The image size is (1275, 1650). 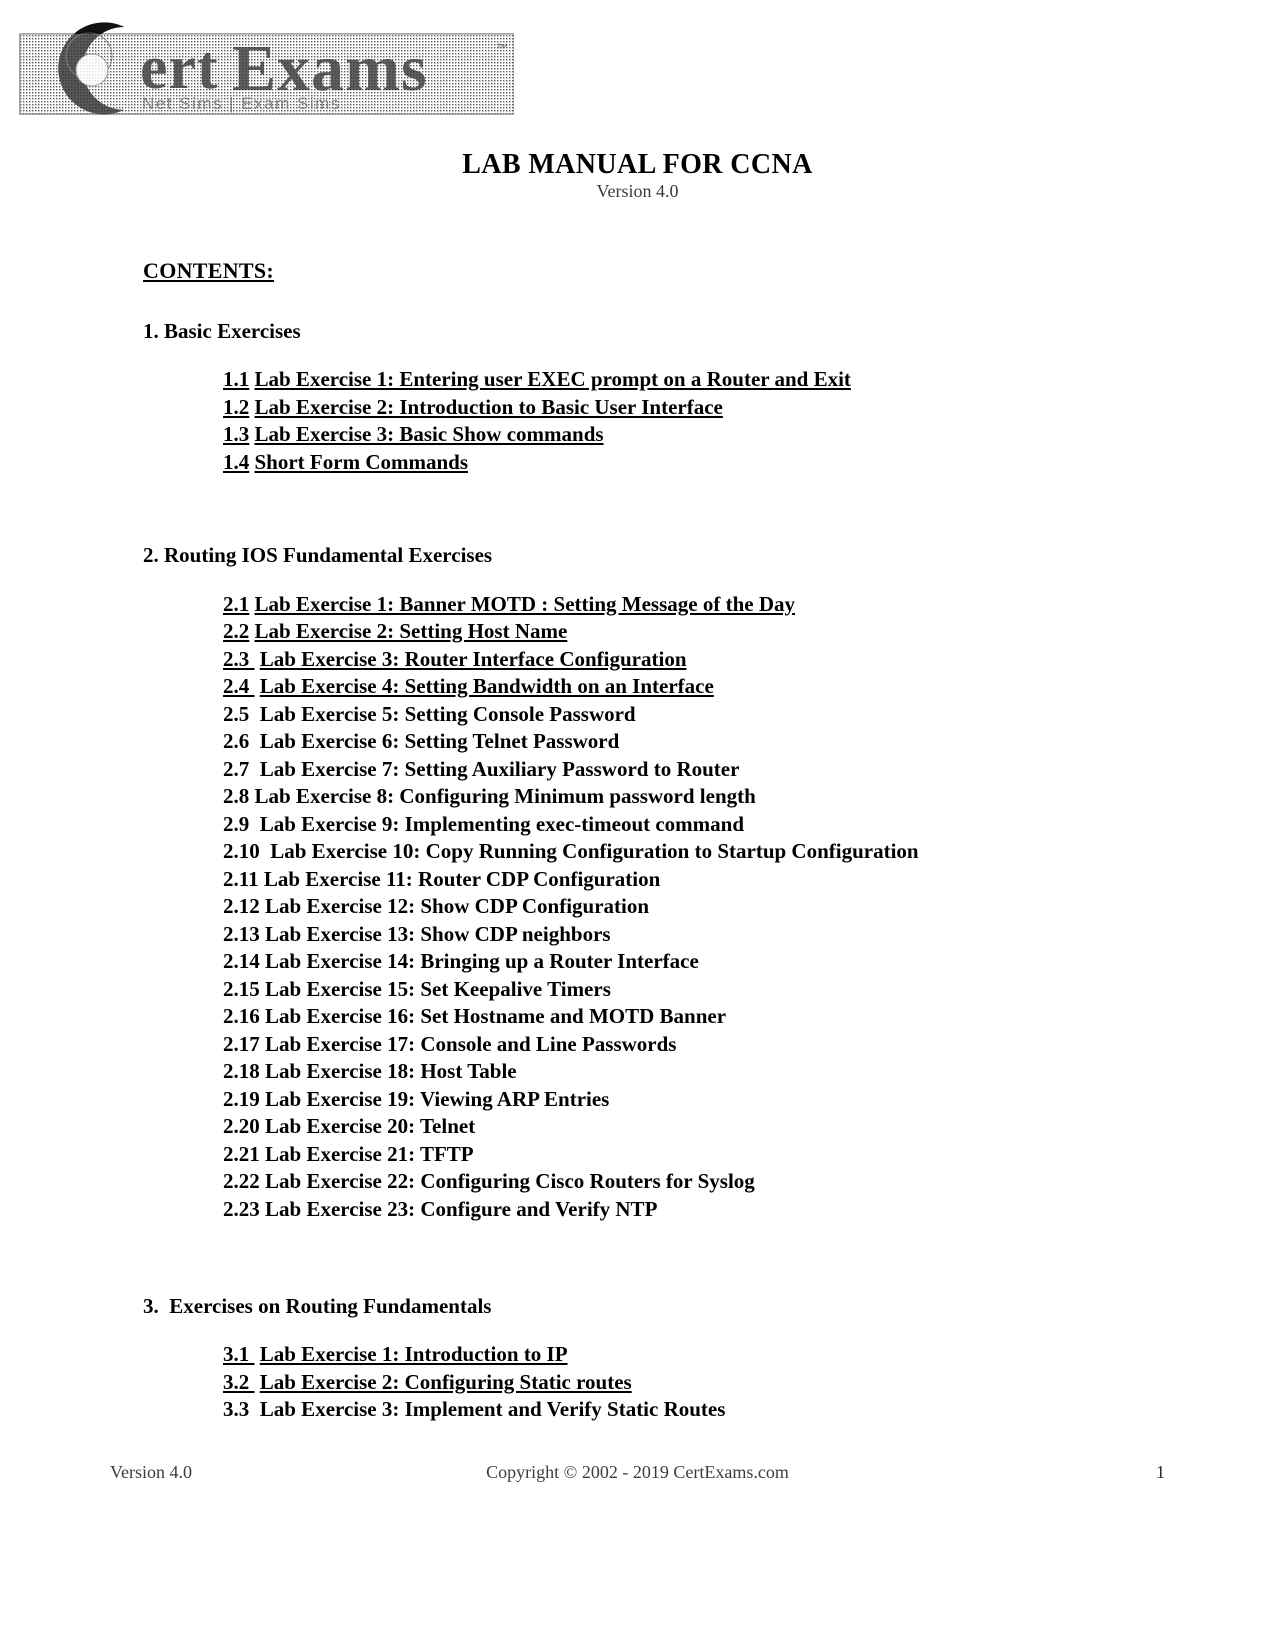 What do you see at coordinates (457, 906) in the screenshot?
I see `toc-item-label: Lab Exercise 12: Show CDP Configuration` at bounding box center [457, 906].